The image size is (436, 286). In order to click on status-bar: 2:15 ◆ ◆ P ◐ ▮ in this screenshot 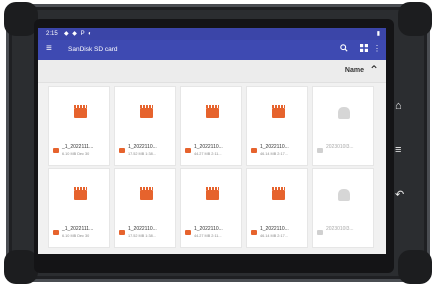, I will do `click(212, 34)`.